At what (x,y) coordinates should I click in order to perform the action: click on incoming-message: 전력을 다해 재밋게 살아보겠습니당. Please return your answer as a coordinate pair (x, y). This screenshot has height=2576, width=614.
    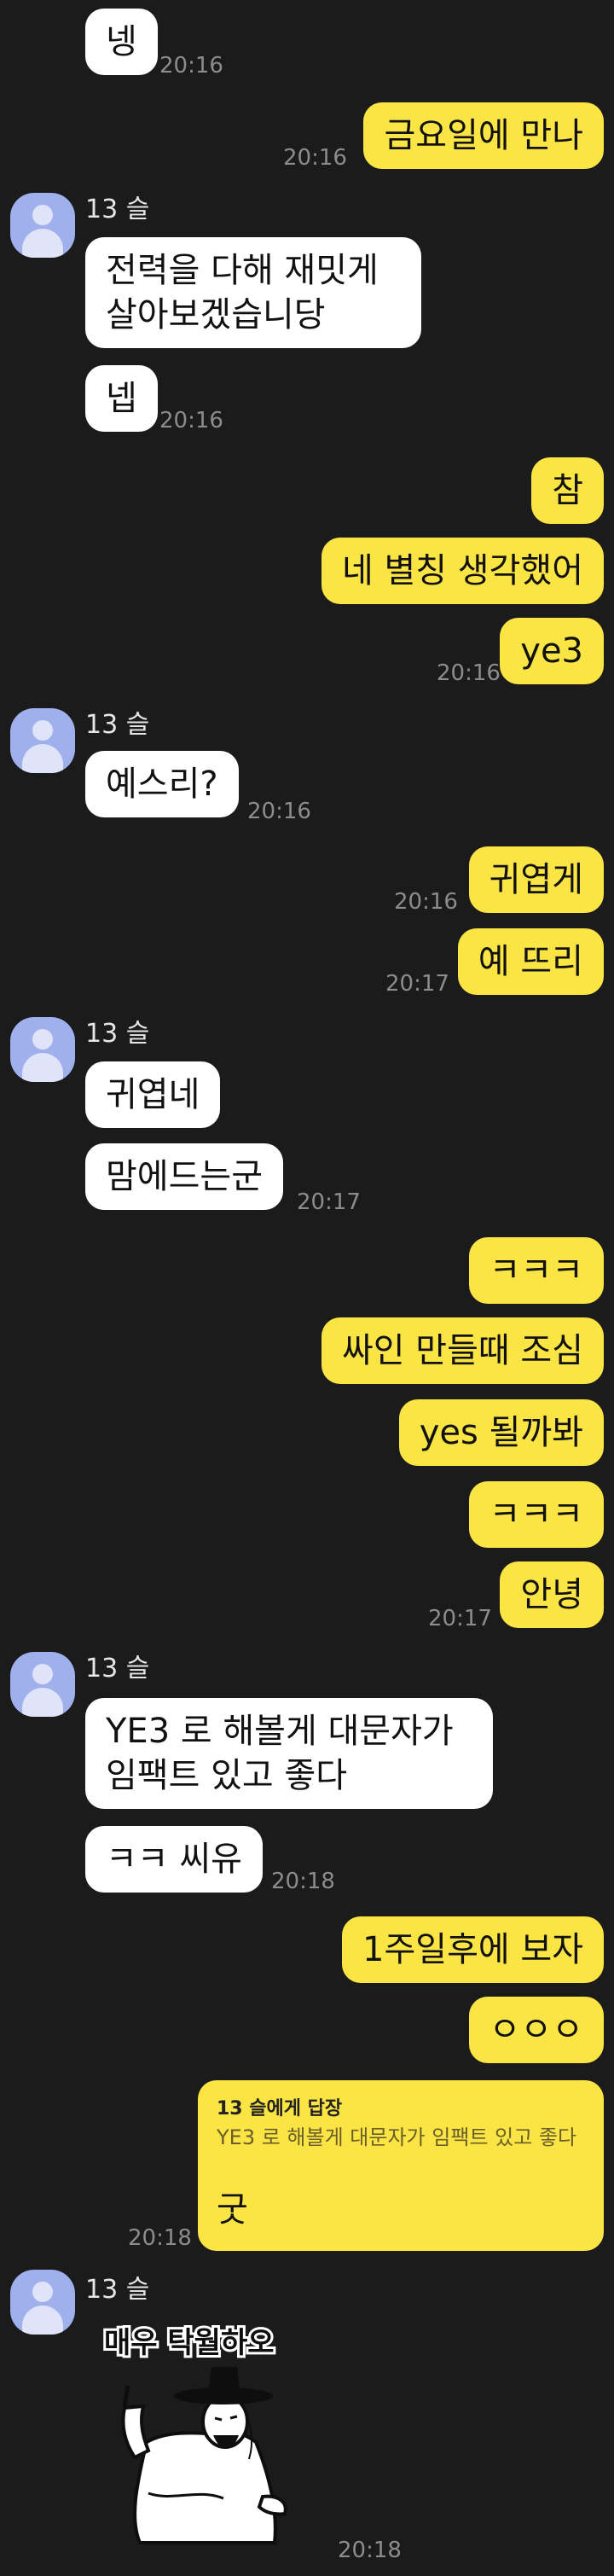
    Looking at the image, I should click on (253, 292).